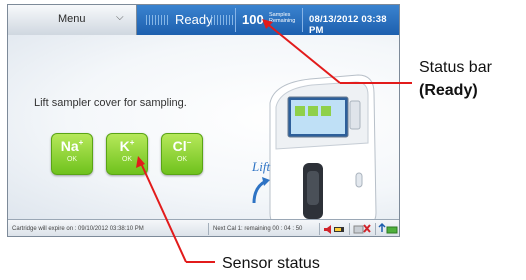  I want to click on sensor-callout-arrow-line, so click(163, 211).